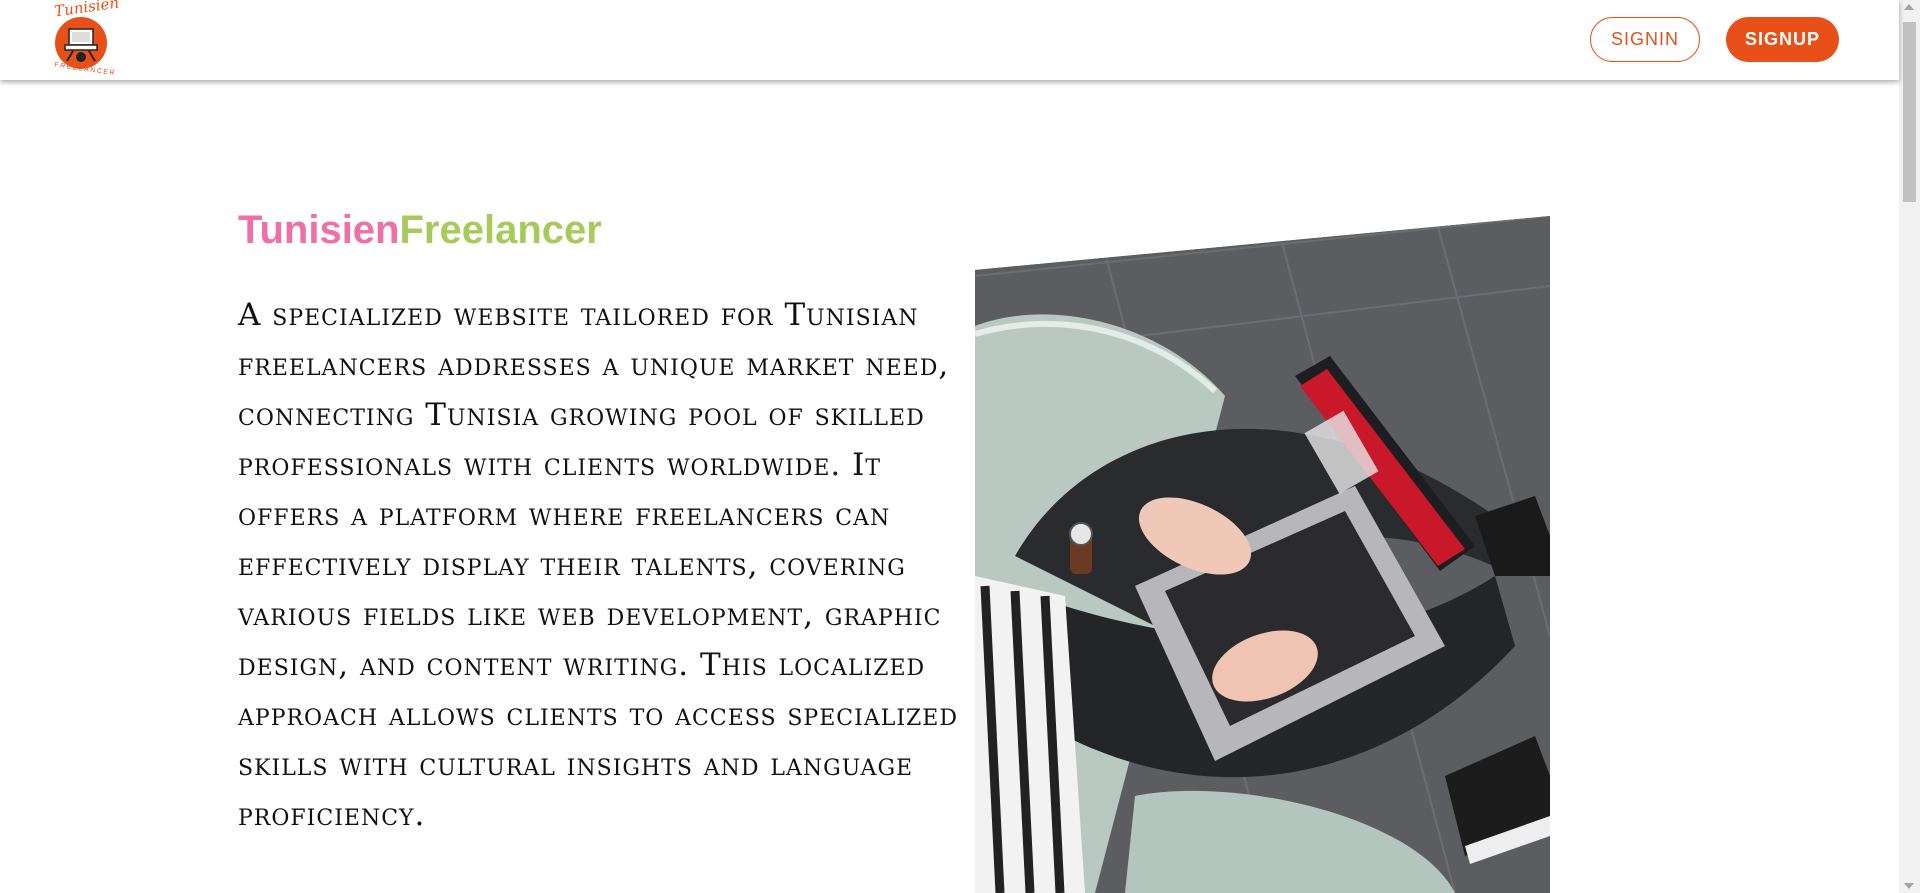 The height and width of the screenshot is (893, 1920). Describe the element at coordinates (1645, 39) in the screenshot. I see `signin-button: SIGNIN` at that location.